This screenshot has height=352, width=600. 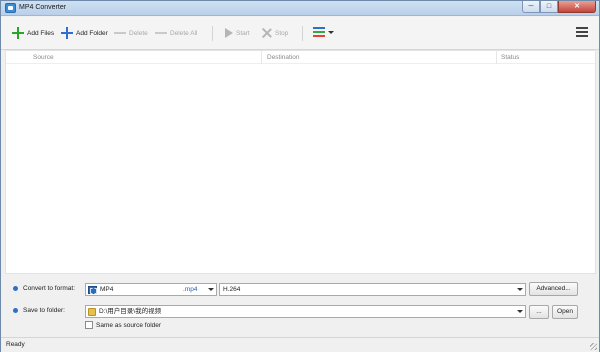 What do you see at coordinates (43, 57) in the screenshot?
I see `column-source: Source` at bounding box center [43, 57].